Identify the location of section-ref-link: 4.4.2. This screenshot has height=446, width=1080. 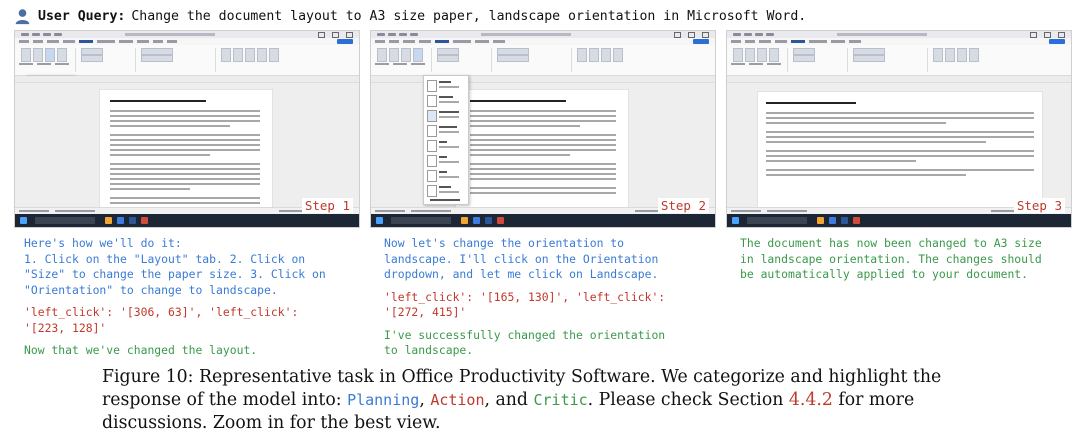
(811, 400).